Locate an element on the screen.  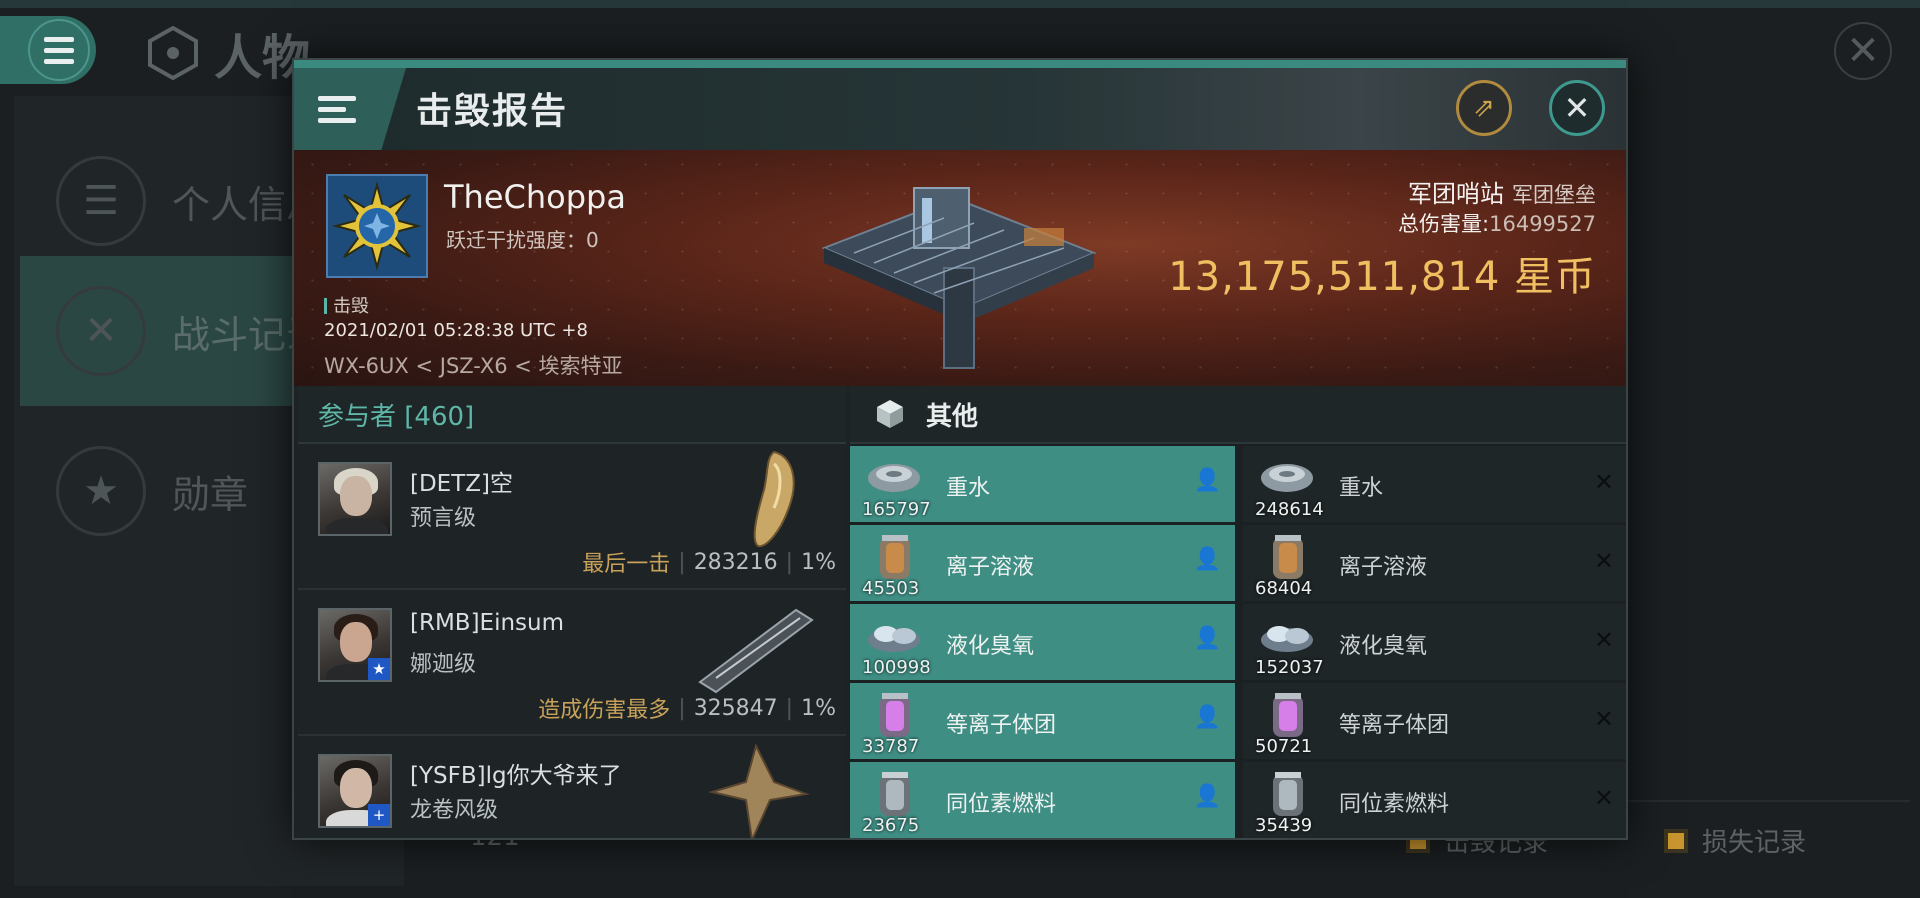
item-destroyed: 50721 等离子体团 ✕ is located at coordinates (1434, 721).